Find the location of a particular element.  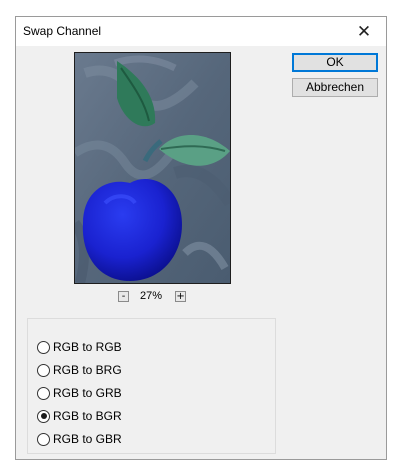

radio-button-selected is located at coordinates (43, 416).